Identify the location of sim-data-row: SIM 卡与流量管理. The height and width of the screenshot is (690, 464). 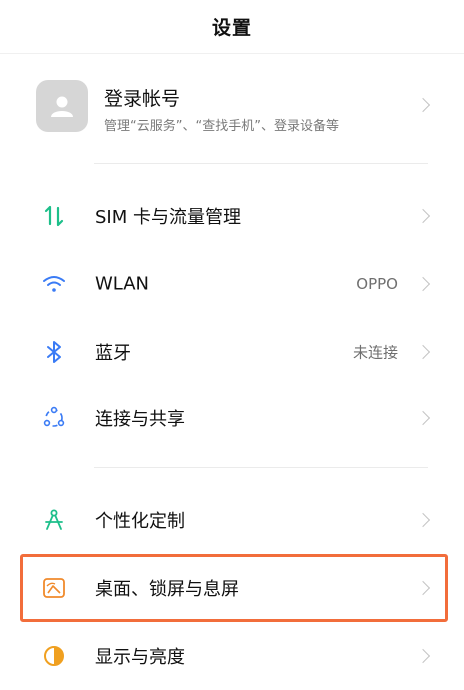
(232, 216).